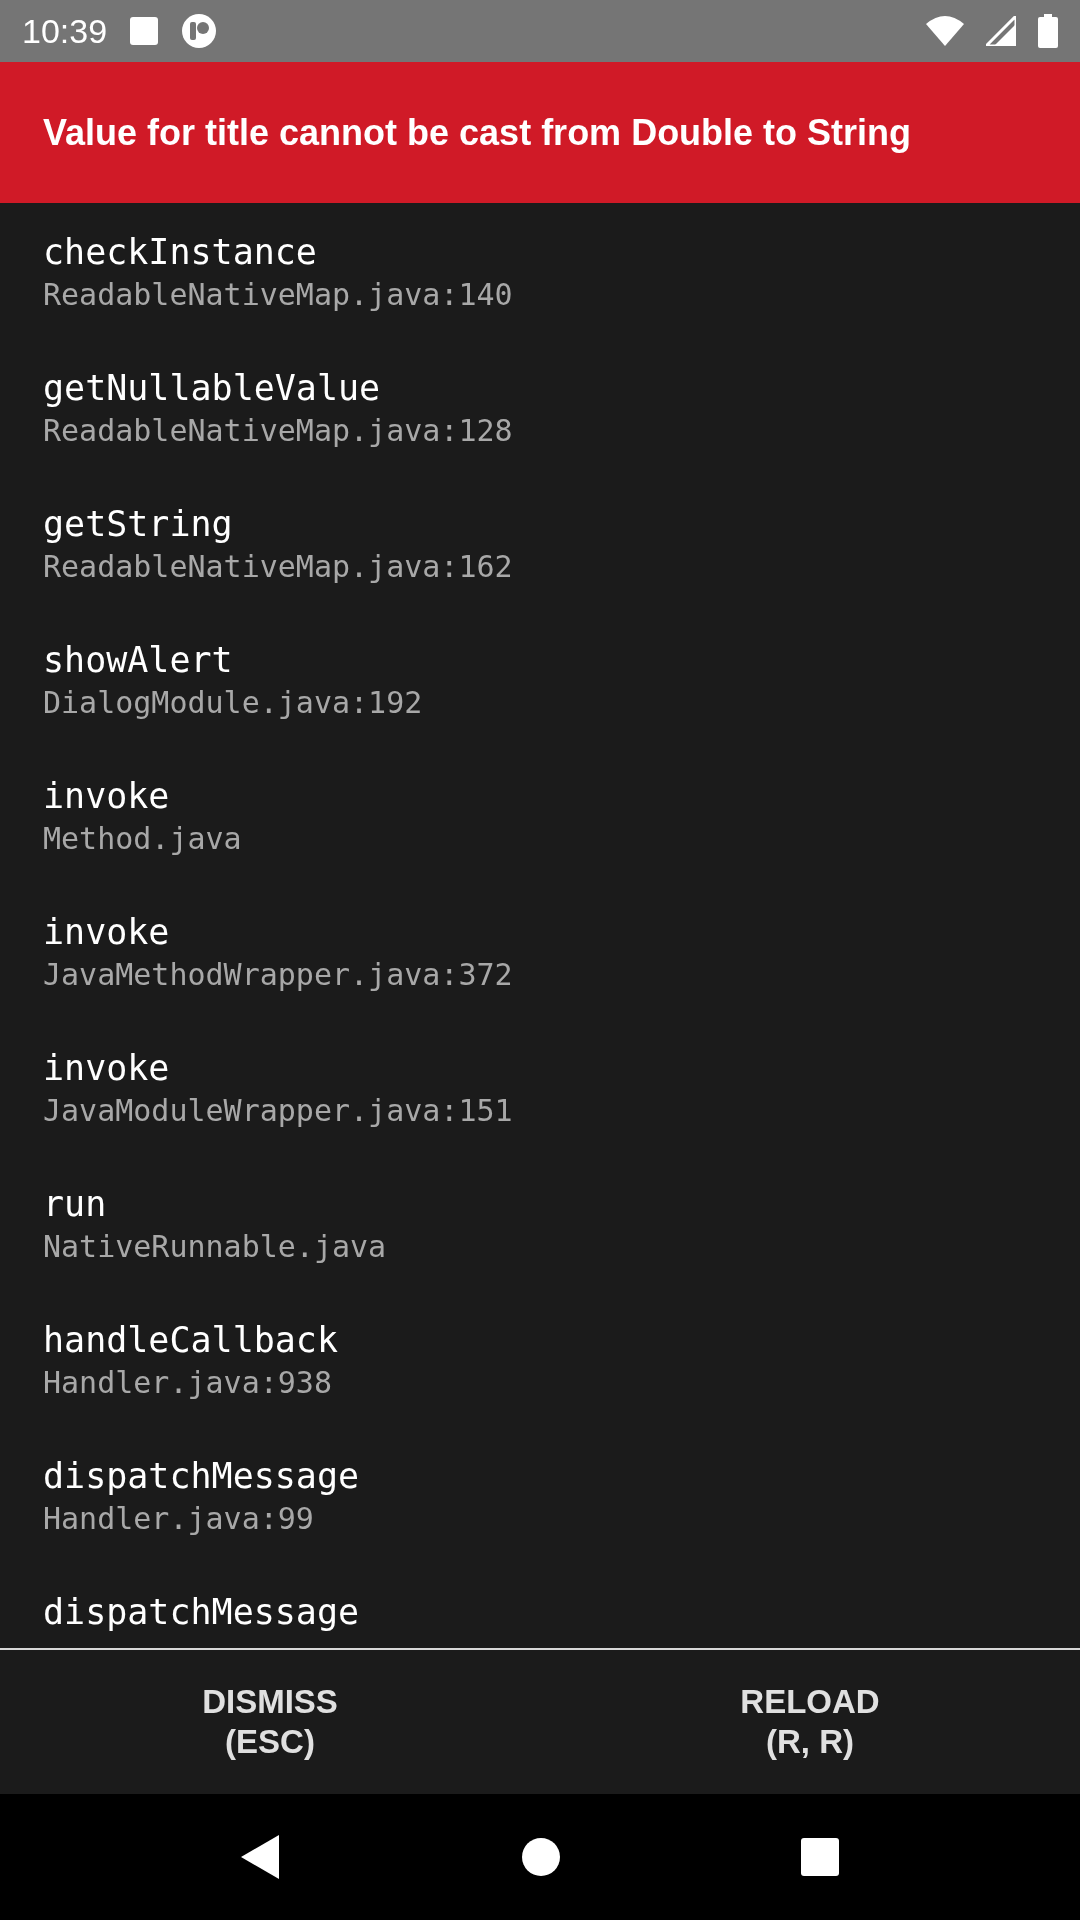 The image size is (1080, 1920). What do you see at coordinates (199, 31) in the screenshot?
I see `app-notification-icon` at bounding box center [199, 31].